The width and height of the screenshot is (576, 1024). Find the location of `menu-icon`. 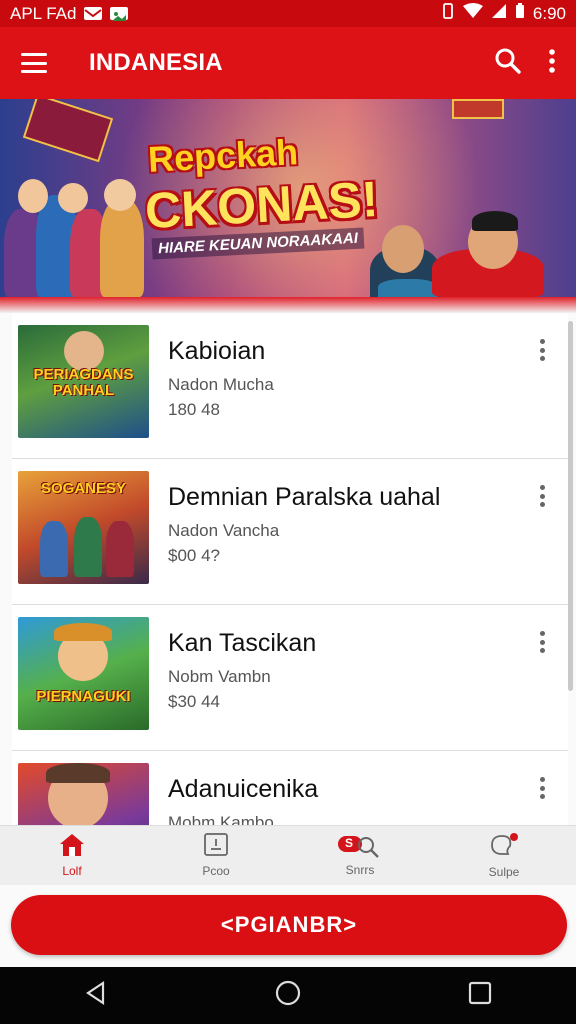

menu-icon is located at coordinates (34, 63).